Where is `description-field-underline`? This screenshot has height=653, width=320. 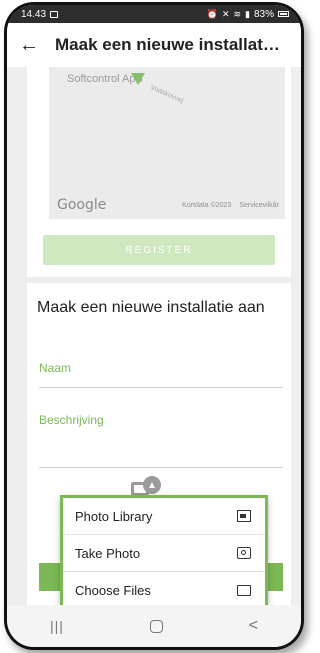
description-field-underline is located at coordinates (161, 467).